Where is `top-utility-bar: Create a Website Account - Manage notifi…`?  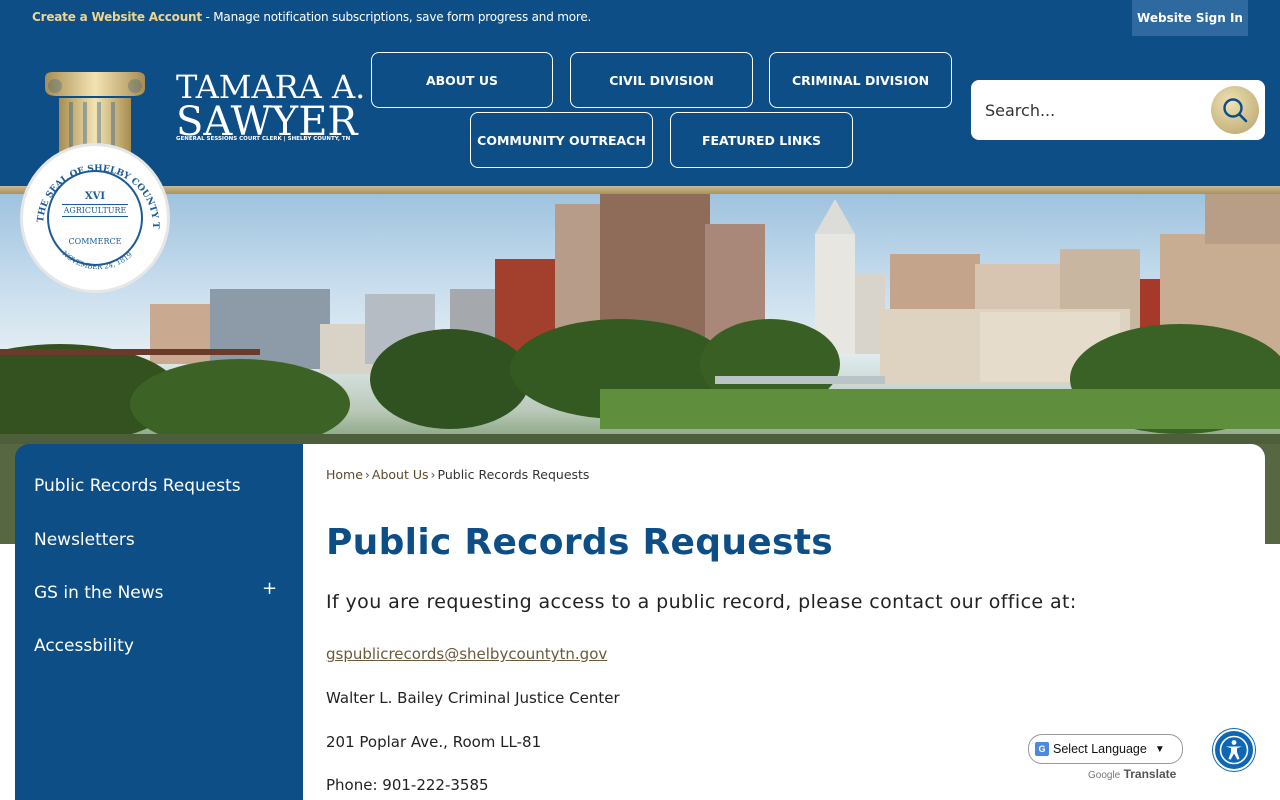 top-utility-bar: Create a Website Account - Manage notifi… is located at coordinates (640, 18).